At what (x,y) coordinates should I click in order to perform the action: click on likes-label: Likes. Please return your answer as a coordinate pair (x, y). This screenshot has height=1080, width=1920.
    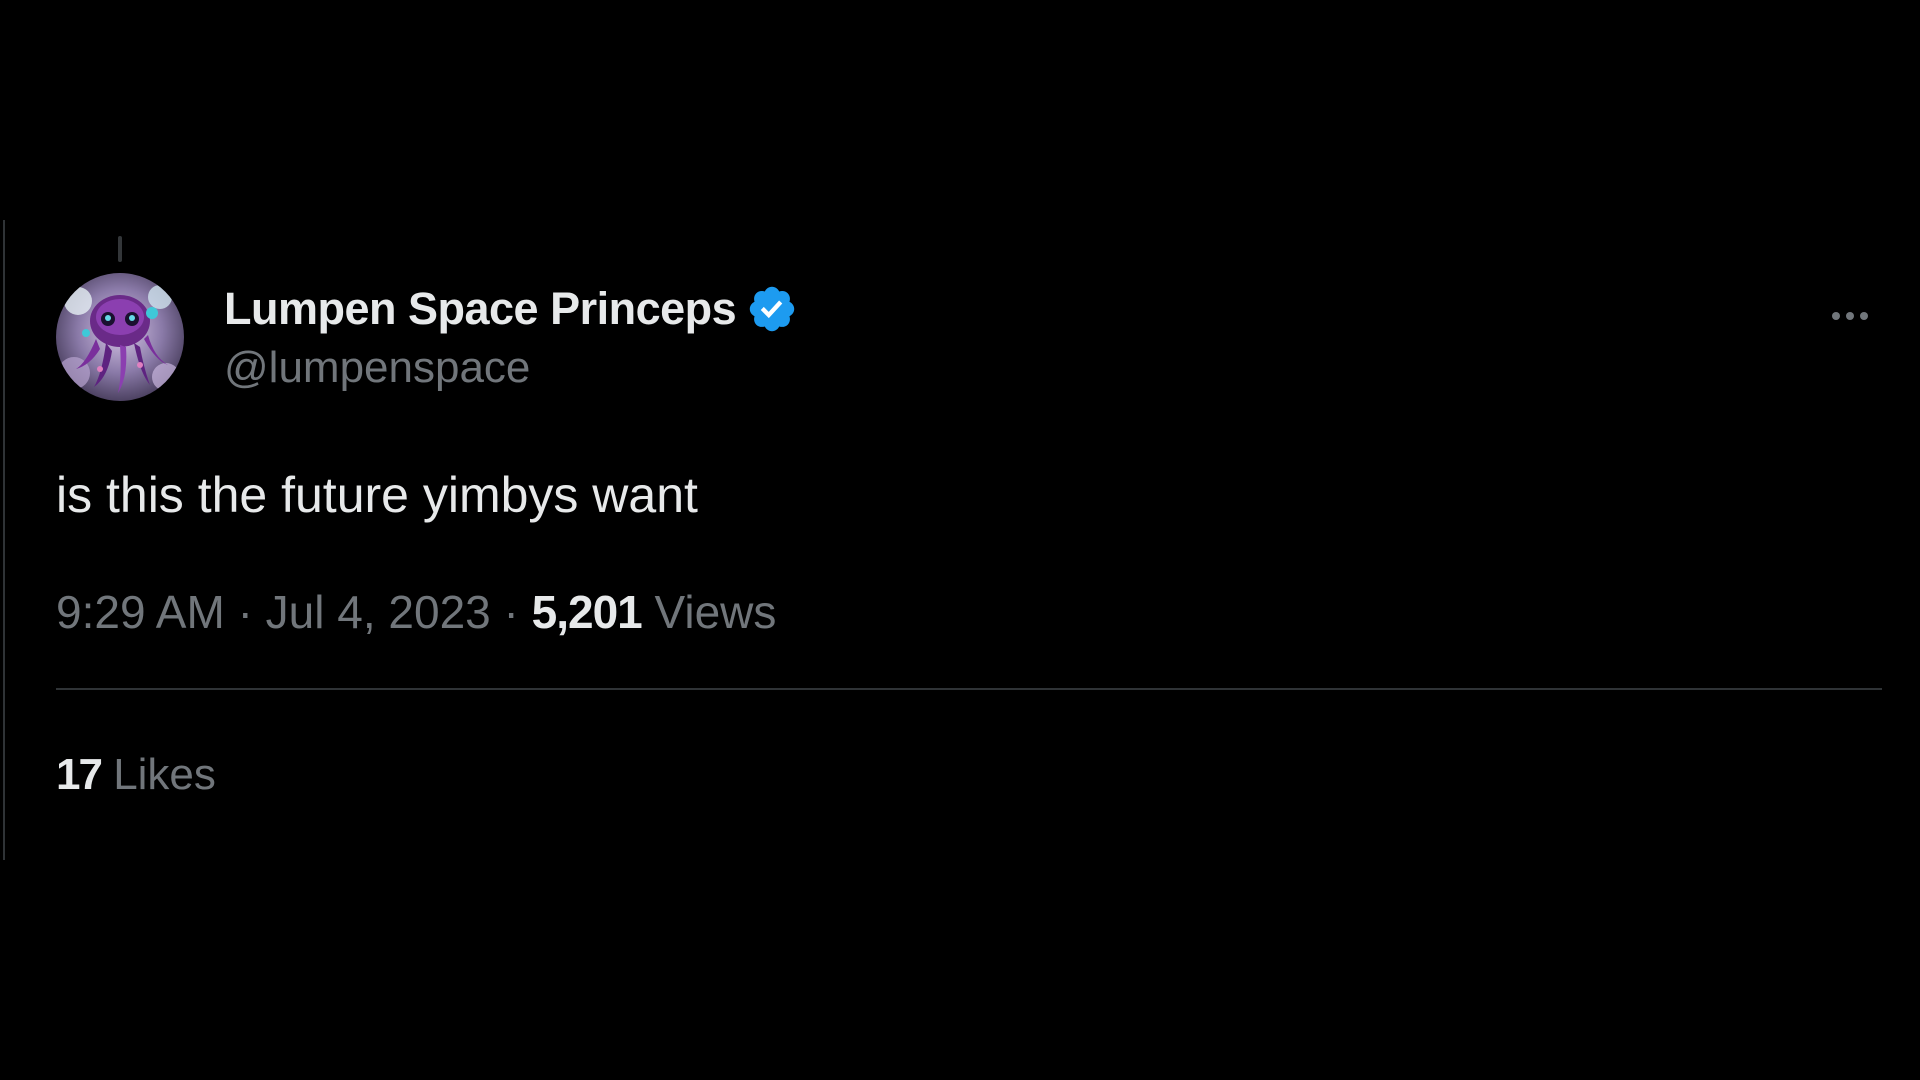
    Looking at the image, I should click on (164, 774).